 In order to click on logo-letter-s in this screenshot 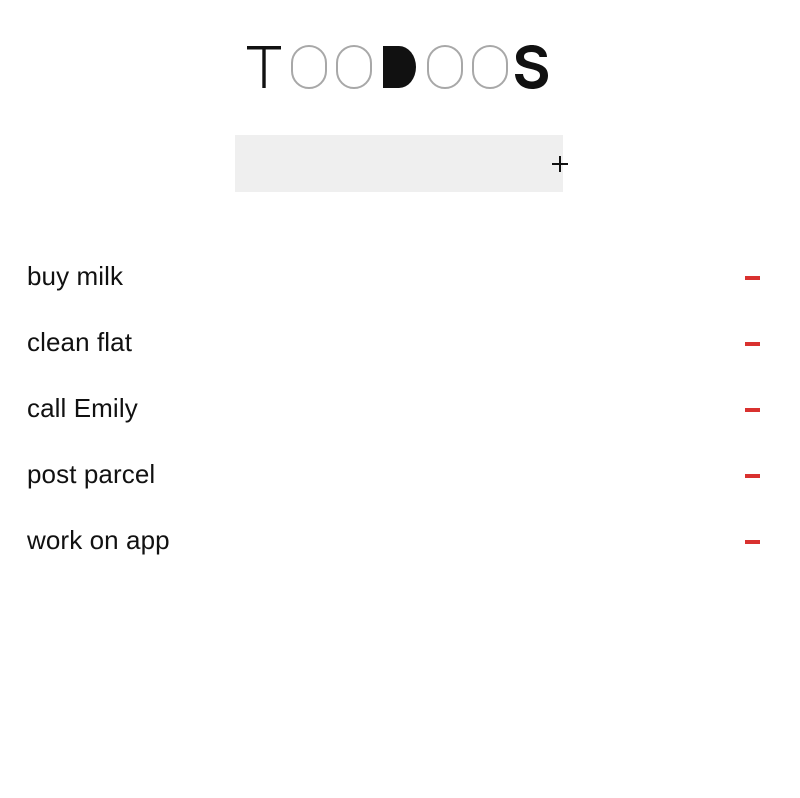, I will do `click(531, 67)`.